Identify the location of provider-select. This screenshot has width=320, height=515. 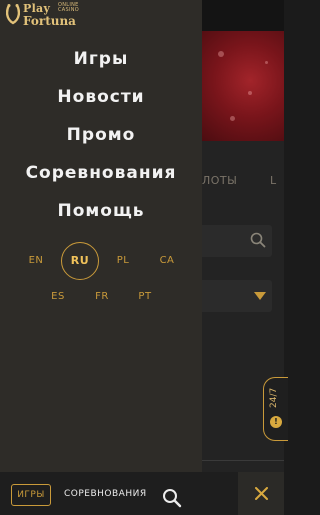
(236, 296).